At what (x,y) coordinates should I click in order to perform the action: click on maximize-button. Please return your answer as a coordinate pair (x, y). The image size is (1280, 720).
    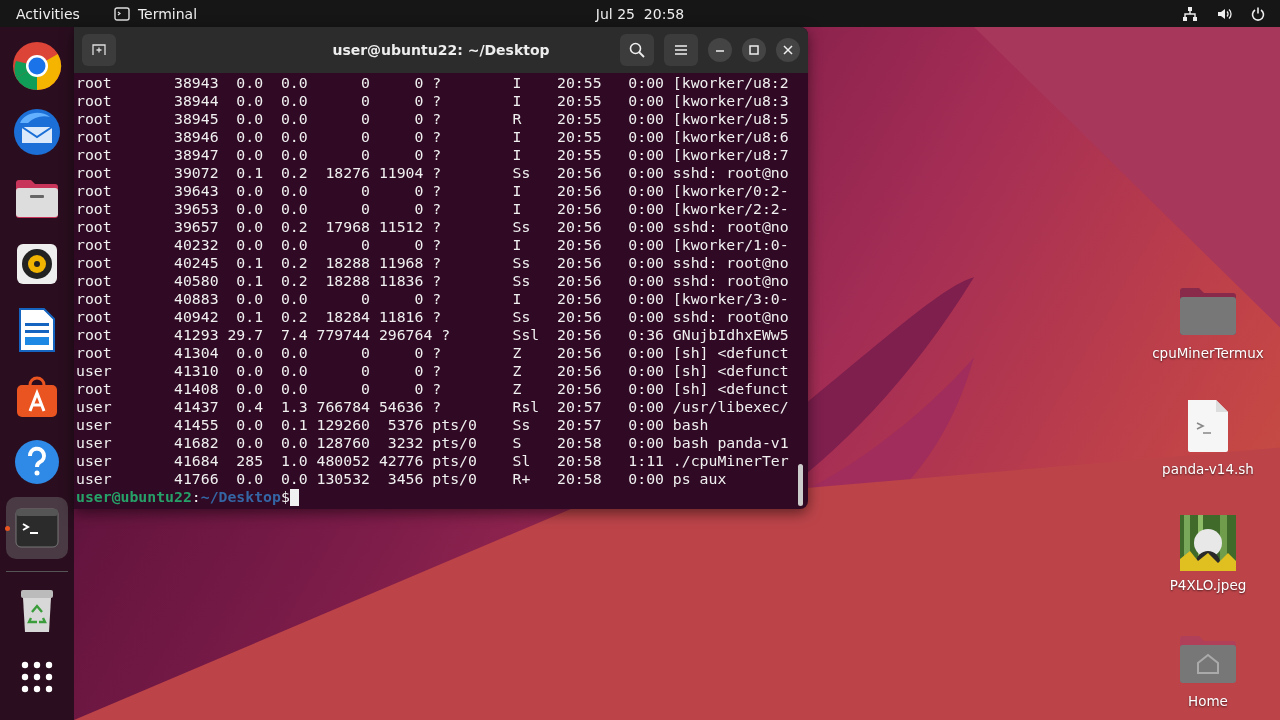
    Looking at the image, I should click on (754, 50).